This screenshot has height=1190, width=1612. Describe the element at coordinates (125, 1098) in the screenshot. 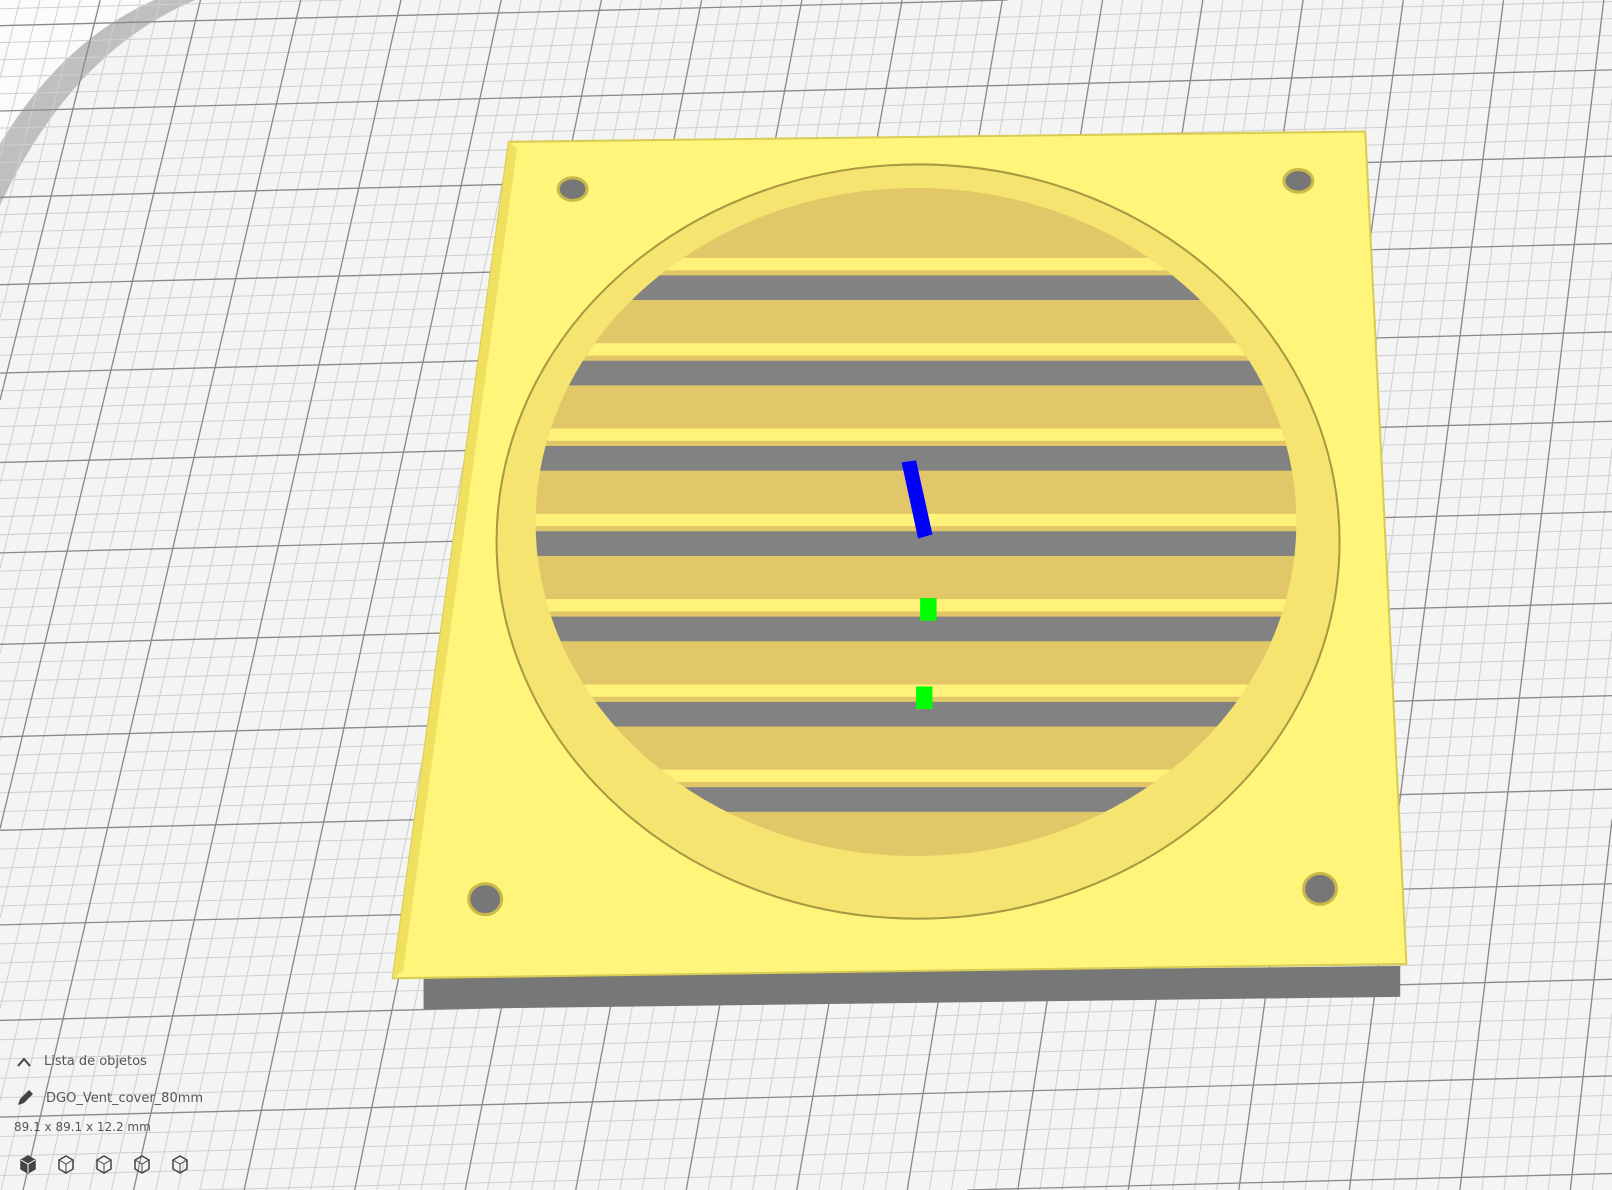

I see `object-name: DGO_Vent_cover_80mm` at that location.